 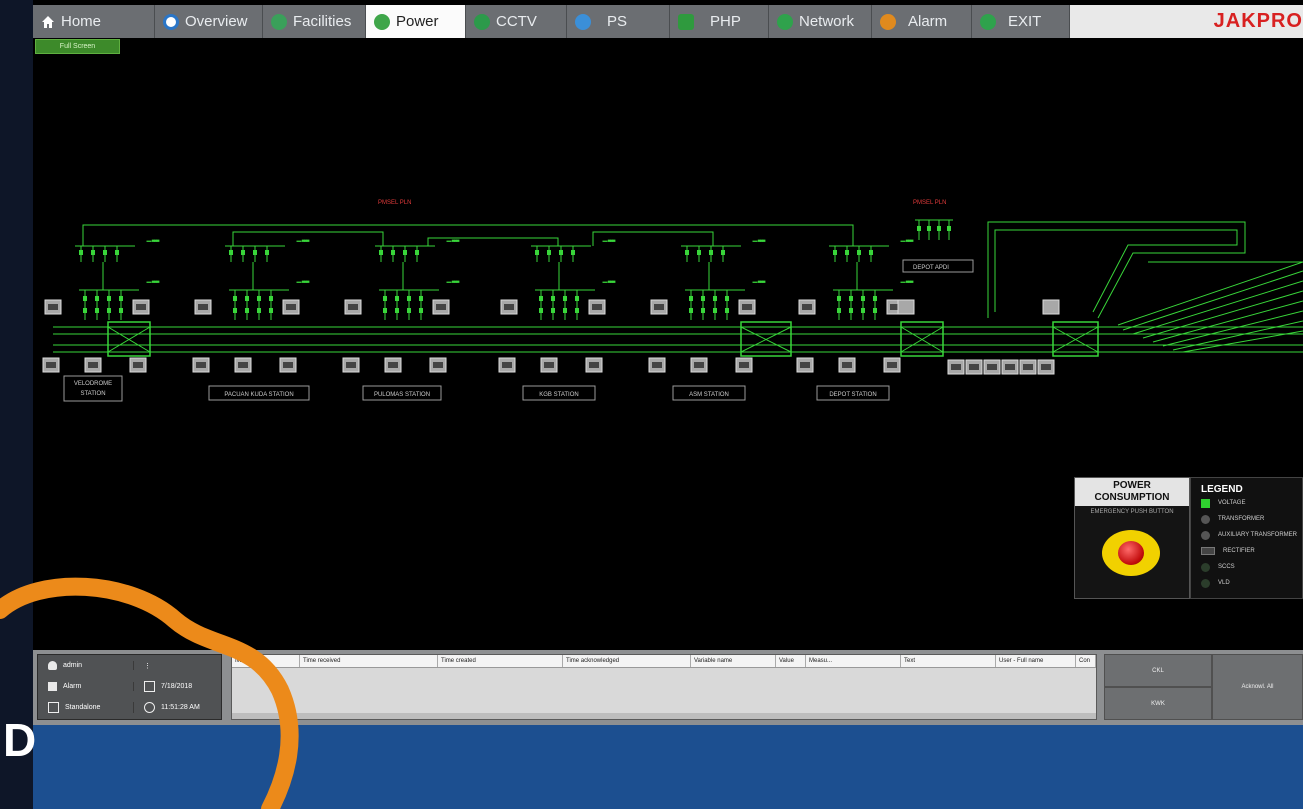 I want to click on kwk-button: KWK, so click(x=1158, y=703).